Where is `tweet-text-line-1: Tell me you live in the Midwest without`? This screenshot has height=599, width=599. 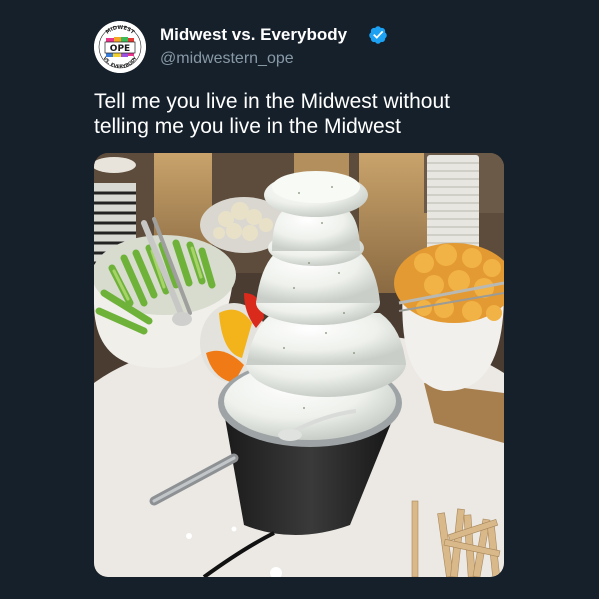
tweet-text-line-1: Tell me you live in the Midwest without is located at coordinates (272, 101).